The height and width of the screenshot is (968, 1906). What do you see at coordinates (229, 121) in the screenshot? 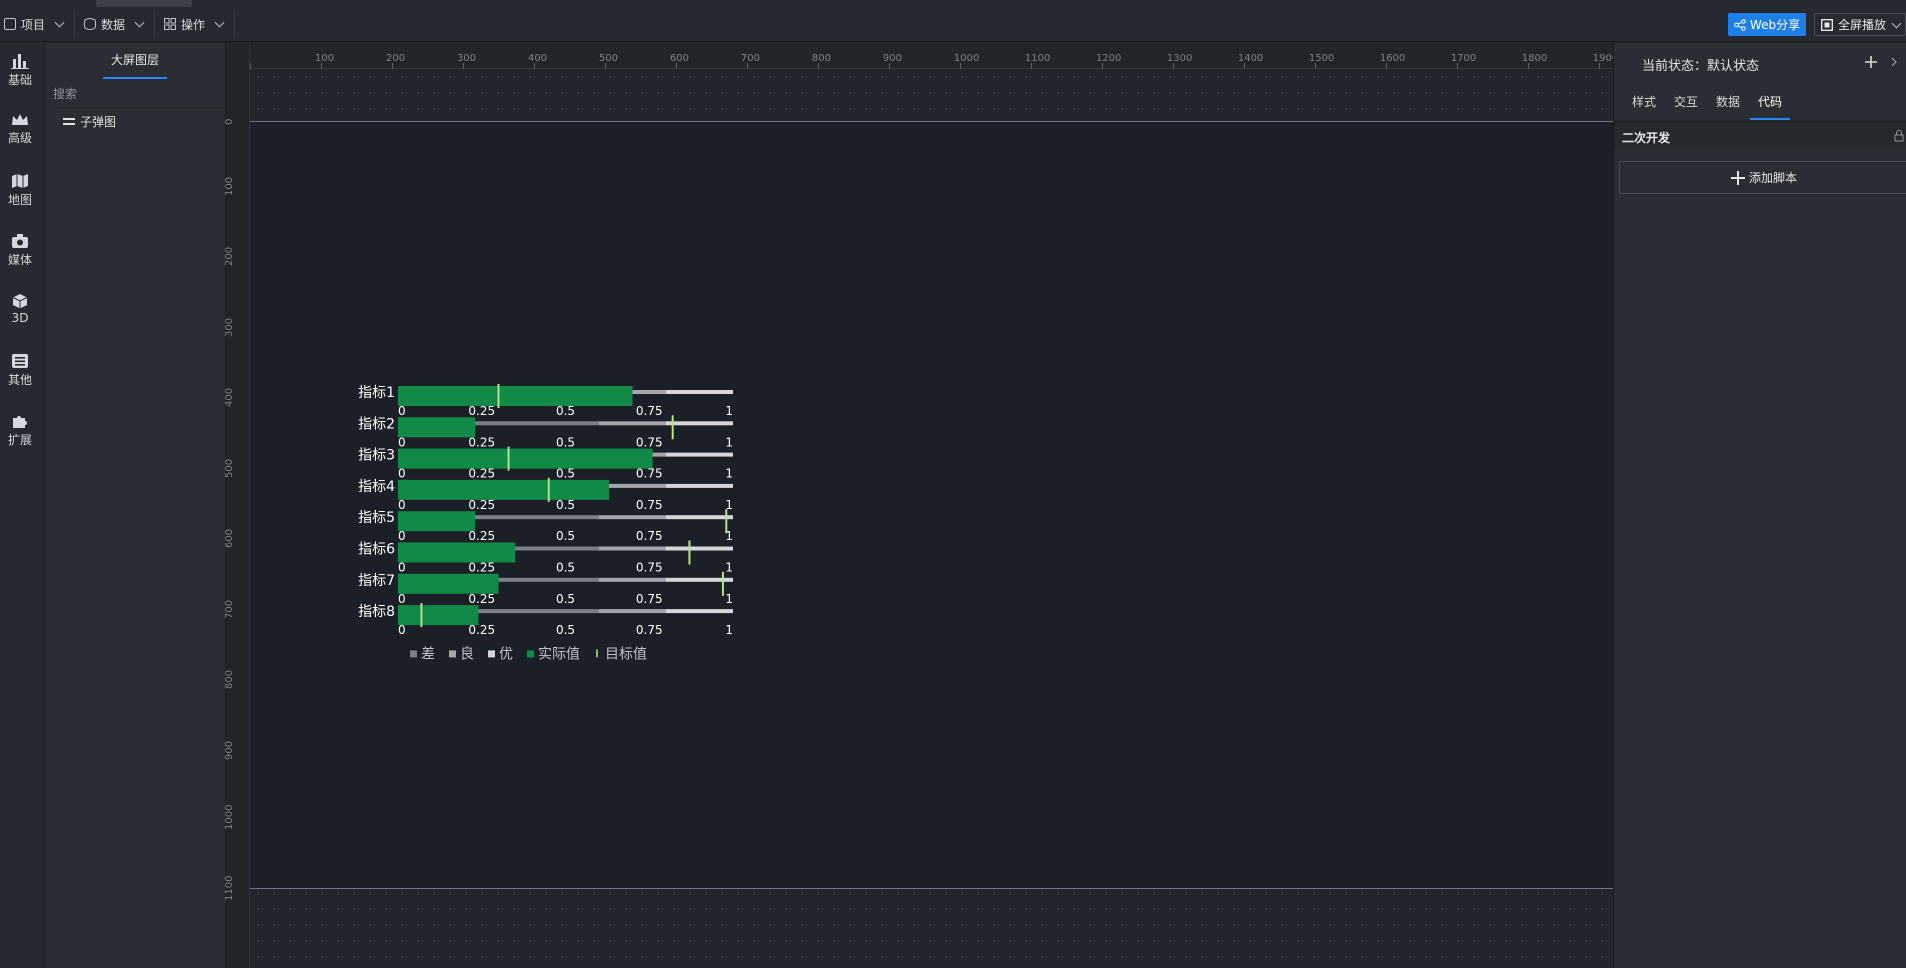
I see `ruler-left-tick: 0` at bounding box center [229, 121].